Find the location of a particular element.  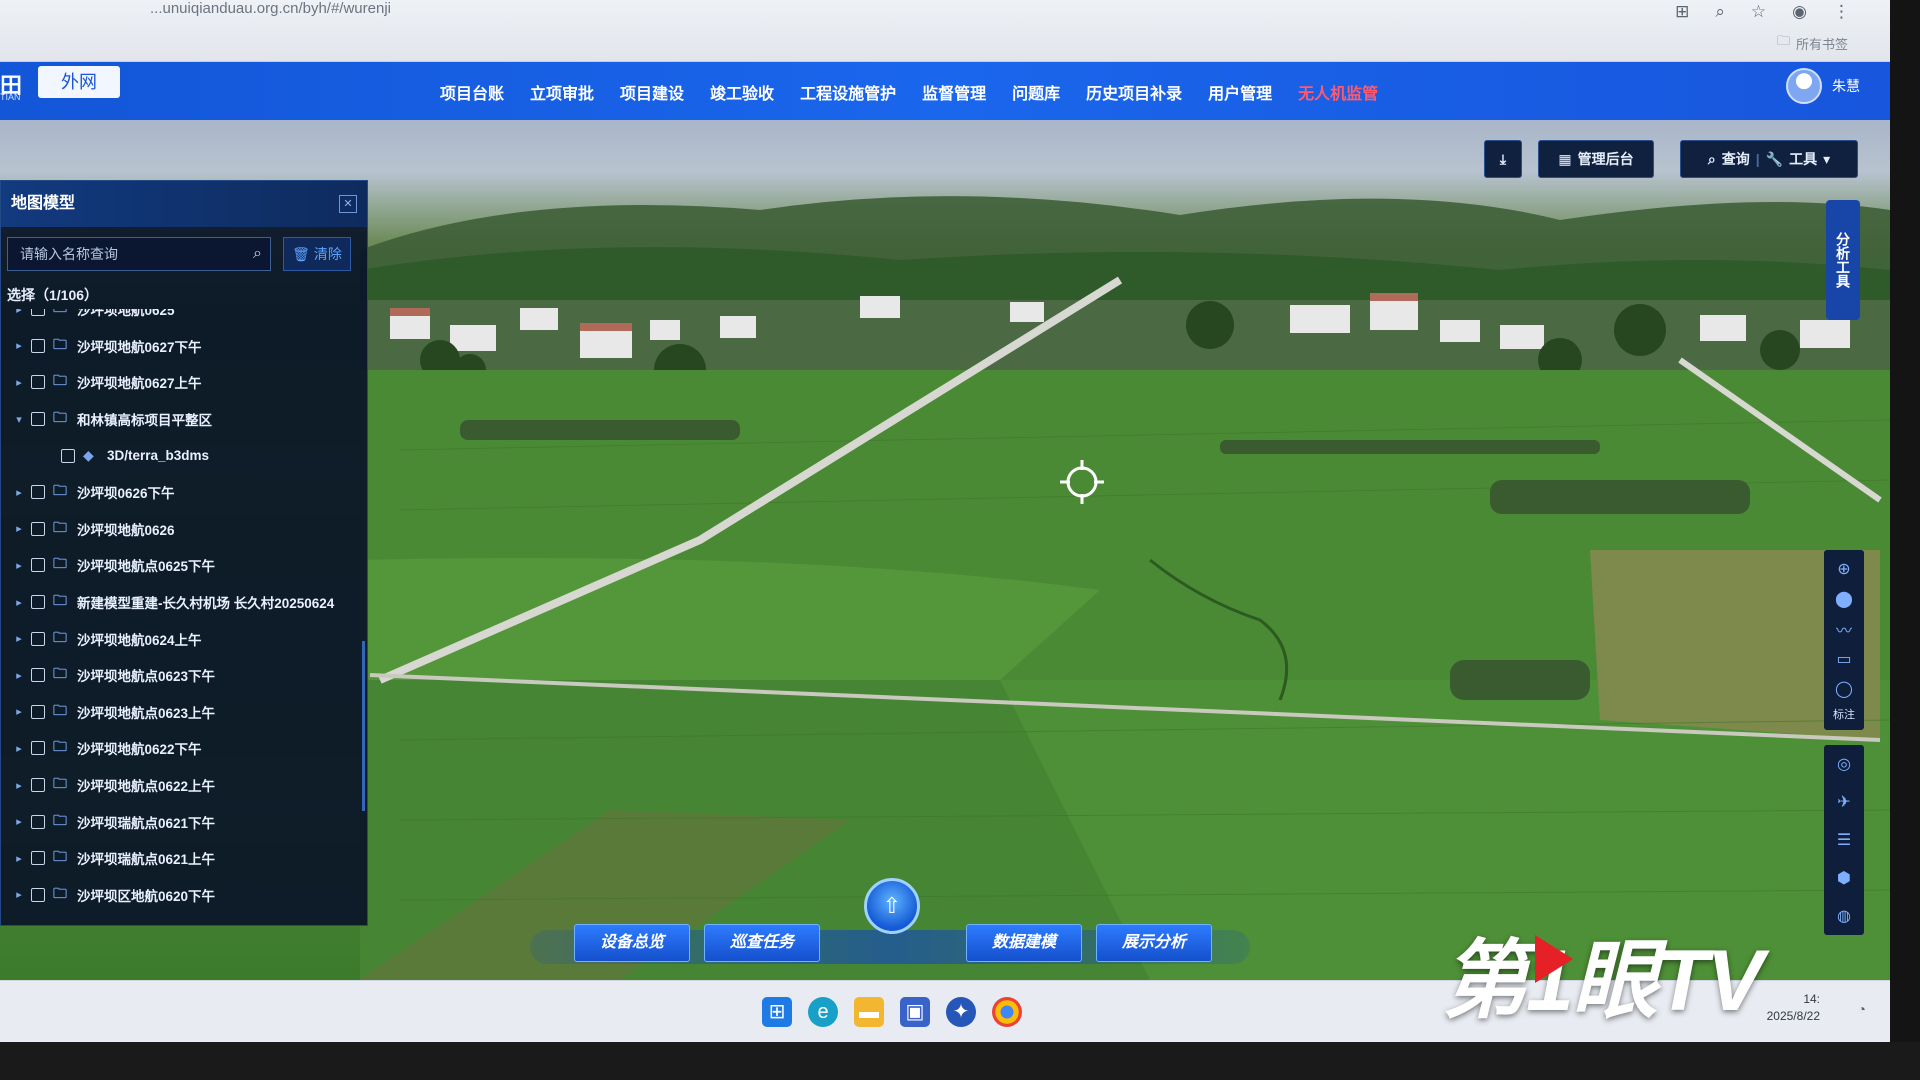

profile-icon: ◉ is located at coordinates (1799, 12).